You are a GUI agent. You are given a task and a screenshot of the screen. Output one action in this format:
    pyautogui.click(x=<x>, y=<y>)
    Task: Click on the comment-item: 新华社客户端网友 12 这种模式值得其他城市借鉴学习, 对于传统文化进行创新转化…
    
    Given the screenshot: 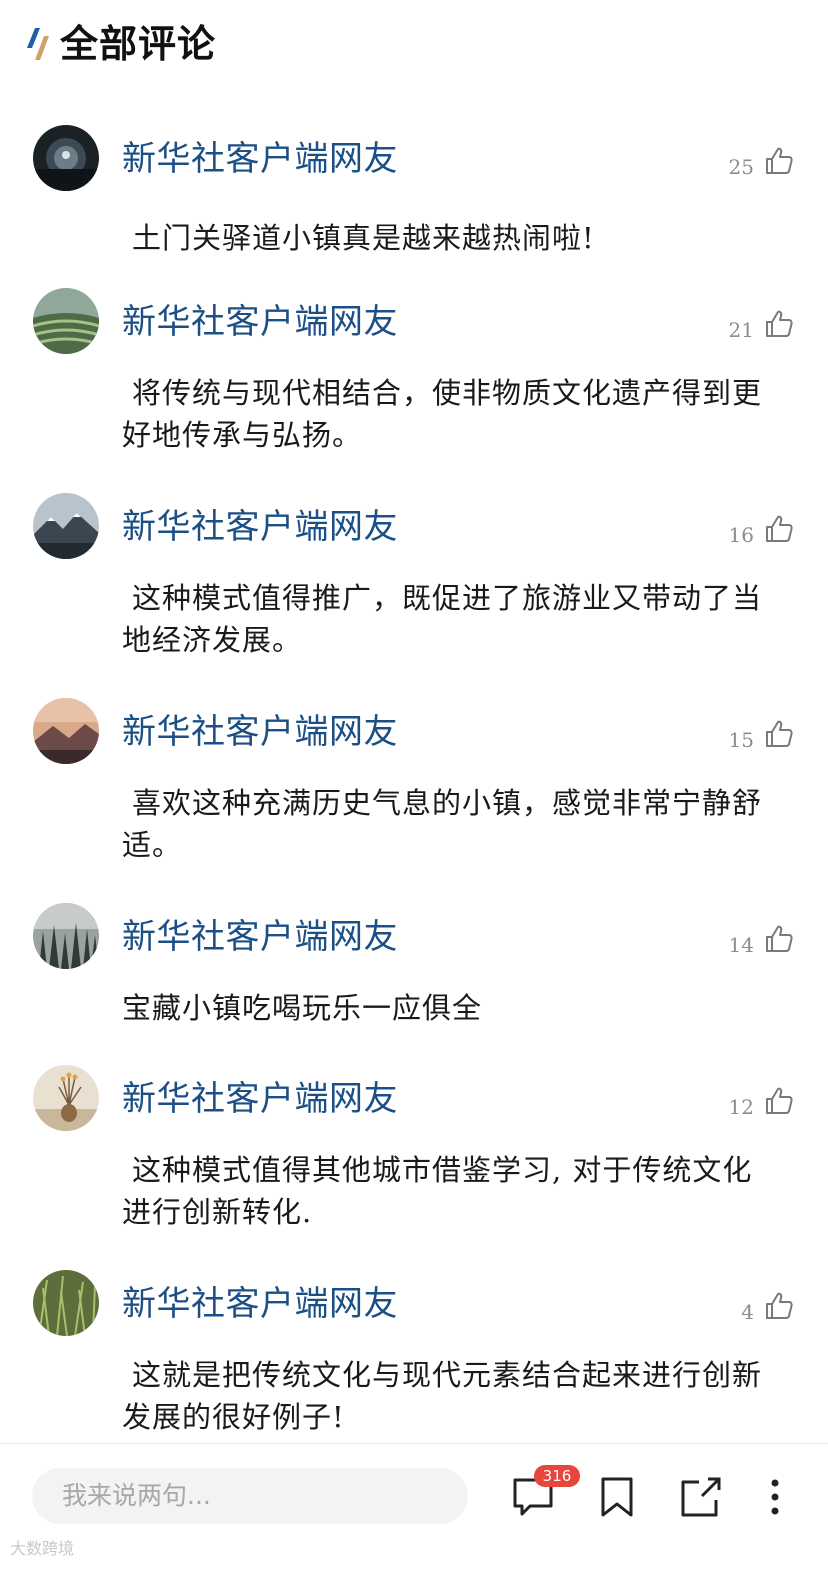 What is the action you would take?
    pyautogui.click(x=414, y=1155)
    